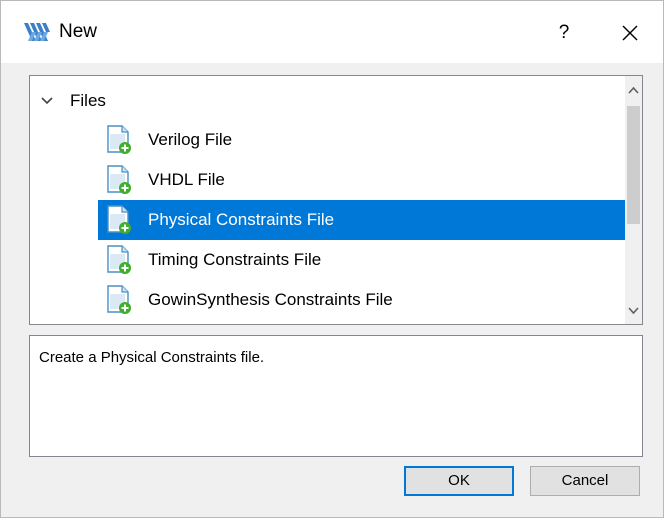 The width and height of the screenshot is (664, 518). What do you see at coordinates (88, 100) in the screenshot?
I see `tree-root-label: Files` at bounding box center [88, 100].